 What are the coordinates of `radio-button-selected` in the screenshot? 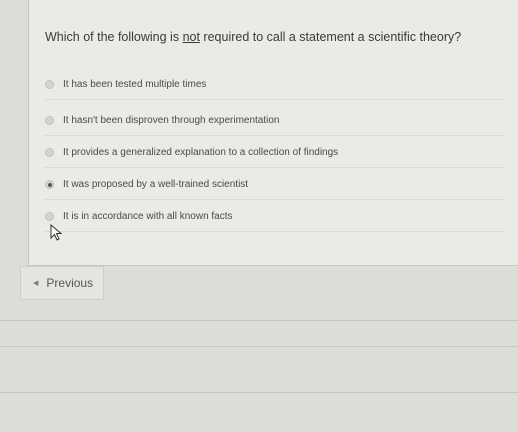 It's located at (49, 184).